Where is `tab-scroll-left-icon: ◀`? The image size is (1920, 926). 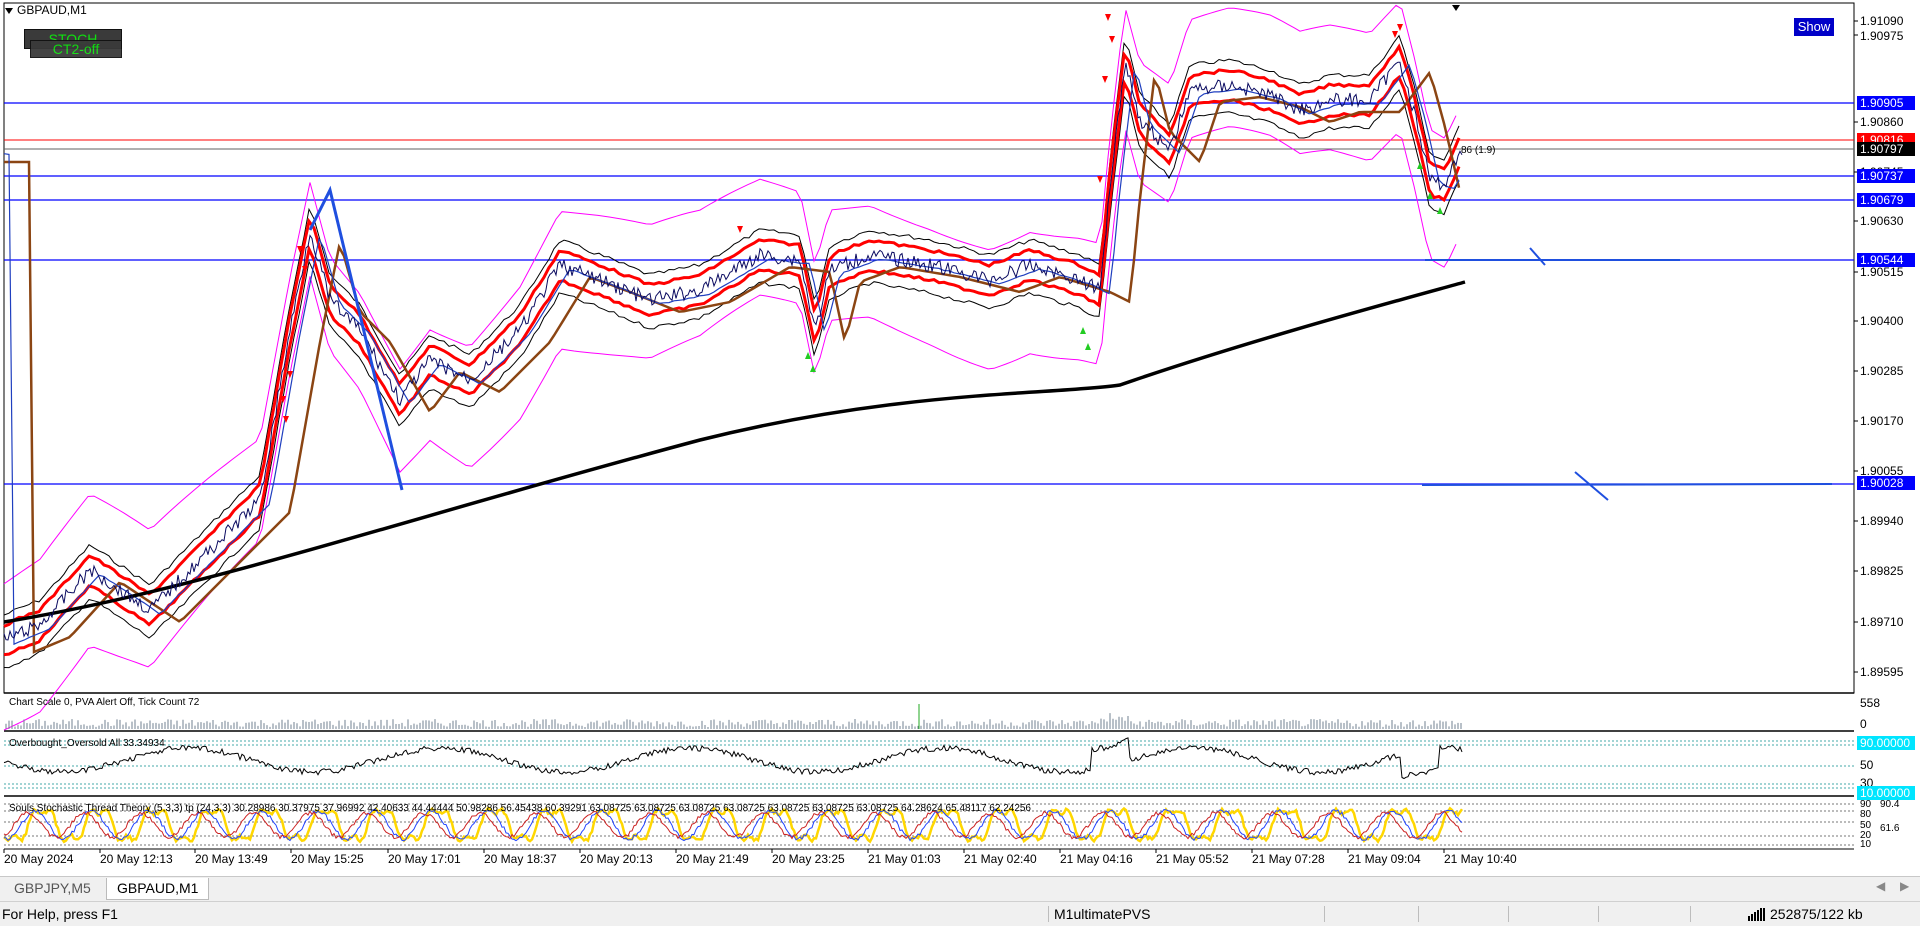
tab-scroll-left-icon: ◀ is located at coordinates (1880, 886).